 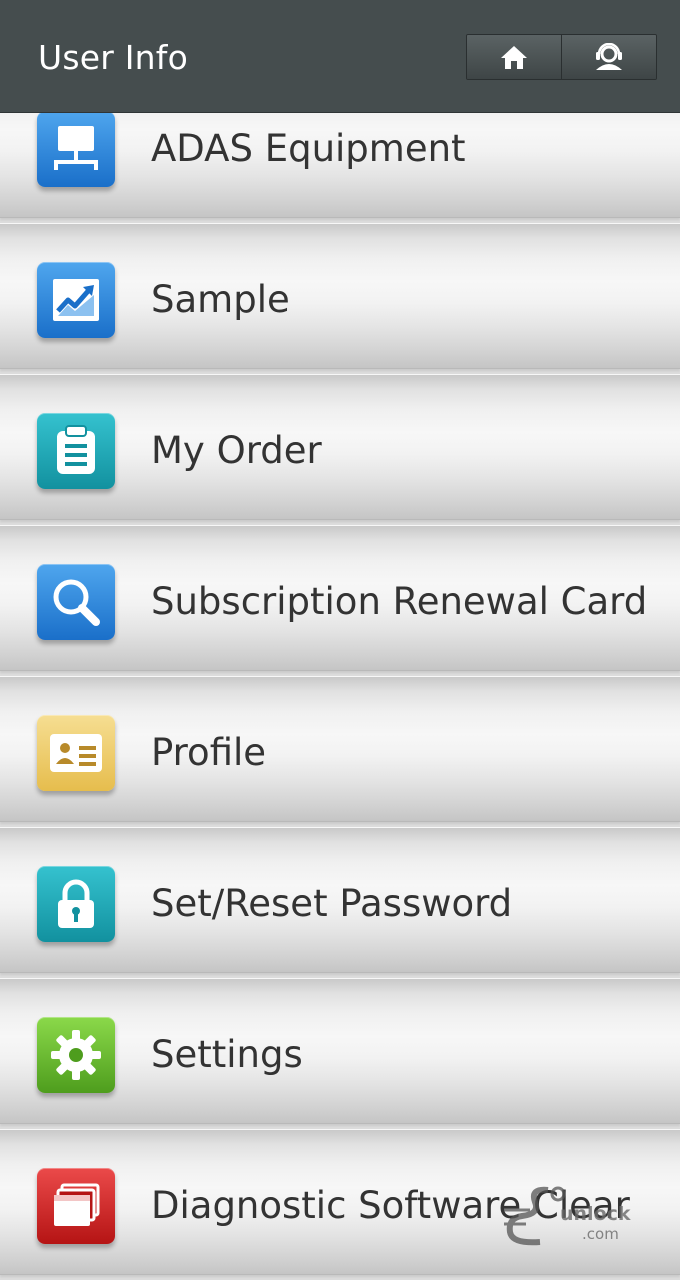 What do you see at coordinates (76, 1055) in the screenshot?
I see `gear-icon` at bounding box center [76, 1055].